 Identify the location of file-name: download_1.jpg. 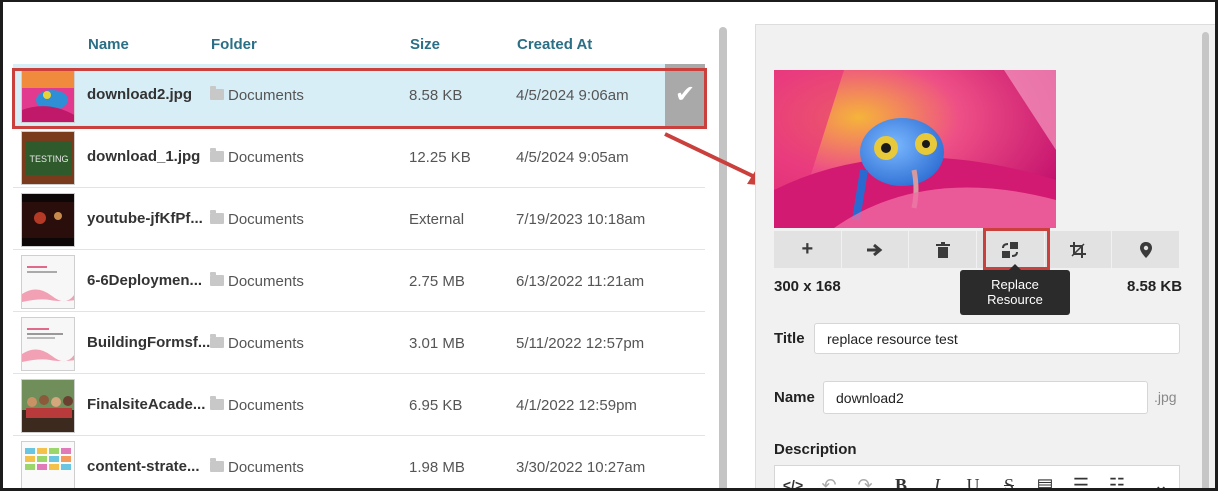
(143, 156).